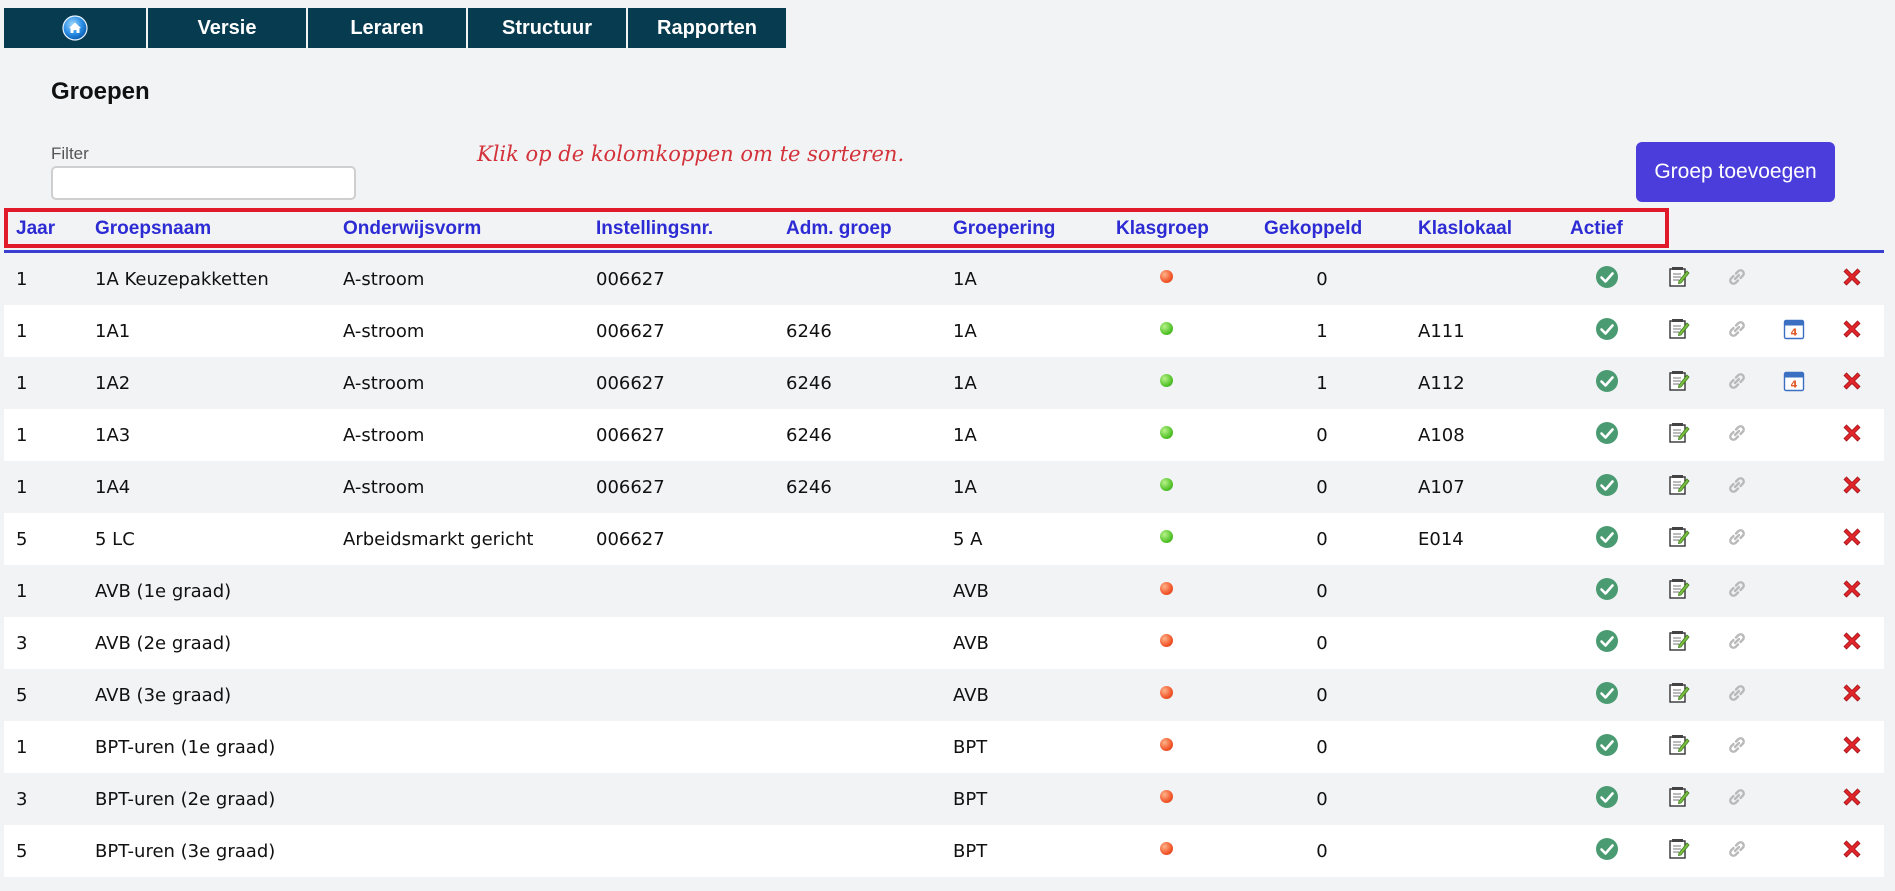  What do you see at coordinates (944, 851) in the screenshot?
I see `table-row: 5 BPT-uren (3e graad) BPT 0` at bounding box center [944, 851].